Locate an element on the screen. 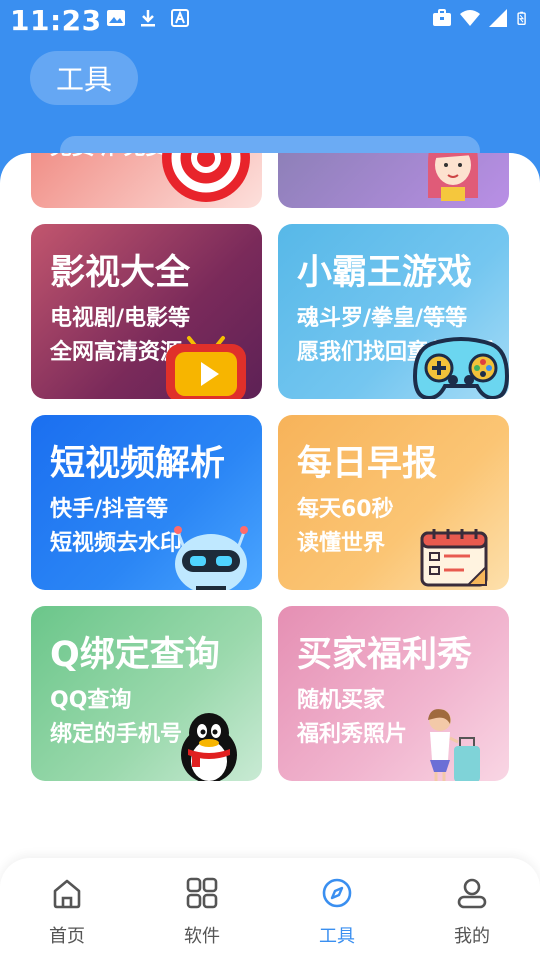 The image size is (540, 960). card-description: 读懂世界 is located at coordinates (341, 543).